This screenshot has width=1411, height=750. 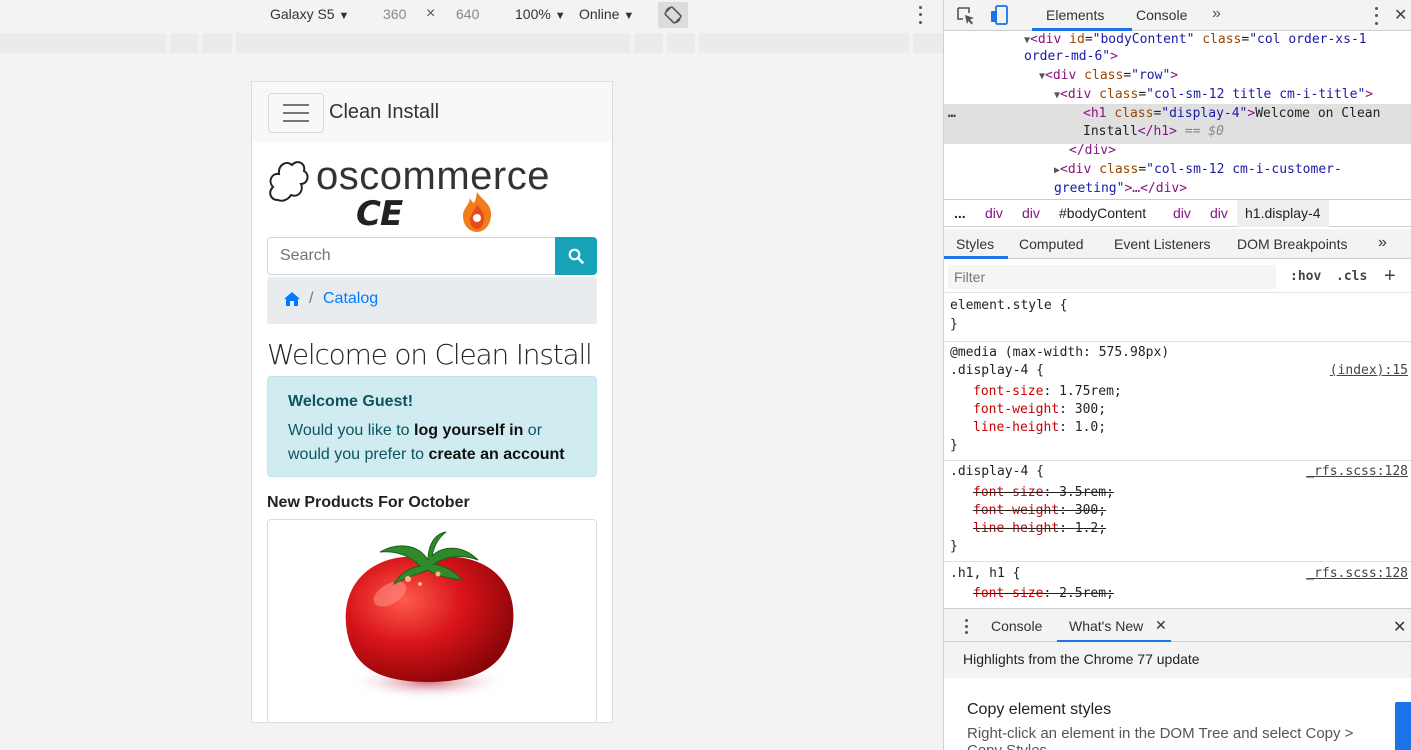 What do you see at coordinates (431, 13) in the screenshot?
I see `times-icon: ×` at bounding box center [431, 13].